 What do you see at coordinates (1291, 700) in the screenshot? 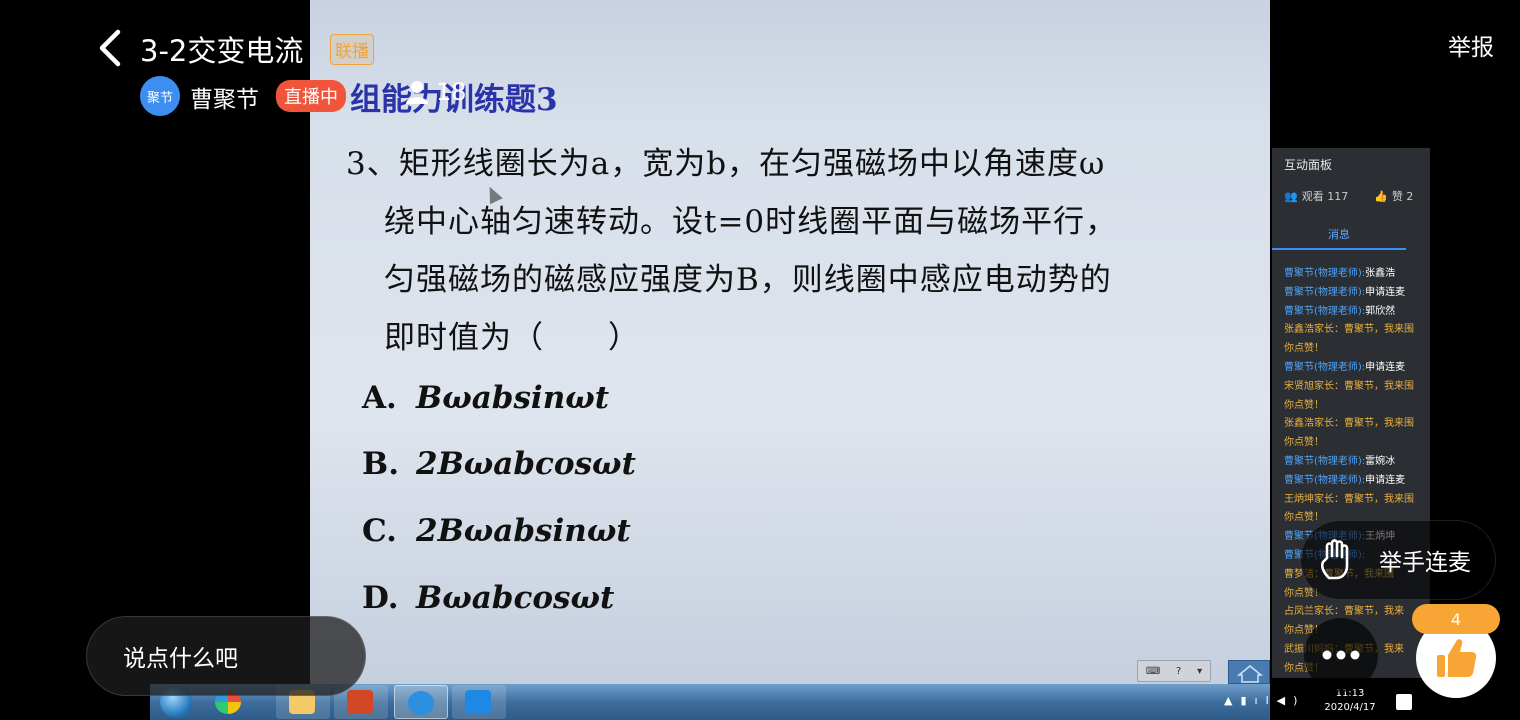
I see `volume-icon: ◀)` at bounding box center [1291, 700].